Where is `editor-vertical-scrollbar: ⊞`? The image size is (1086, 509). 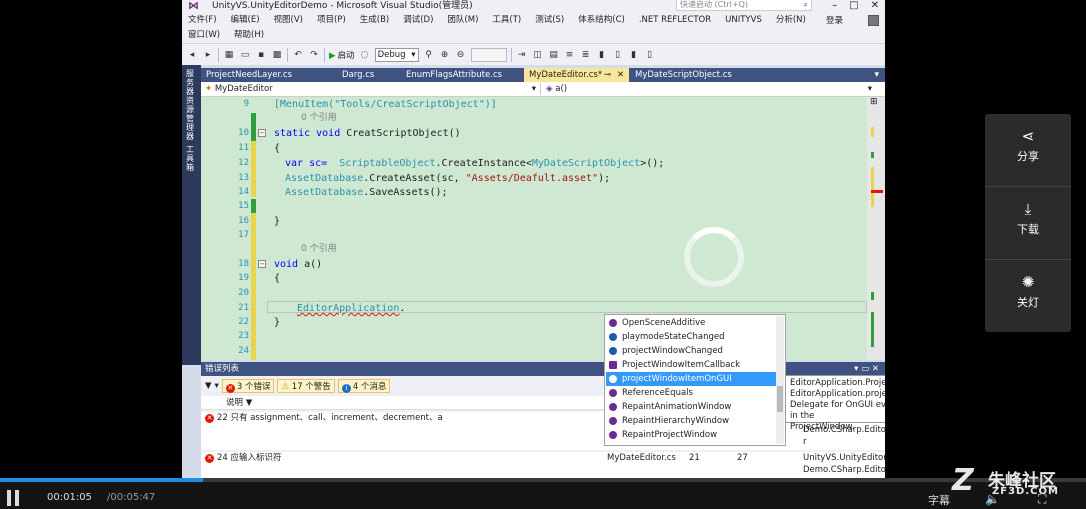
editor-vertical-scrollbar: ⊞ is located at coordinates (876, 228).